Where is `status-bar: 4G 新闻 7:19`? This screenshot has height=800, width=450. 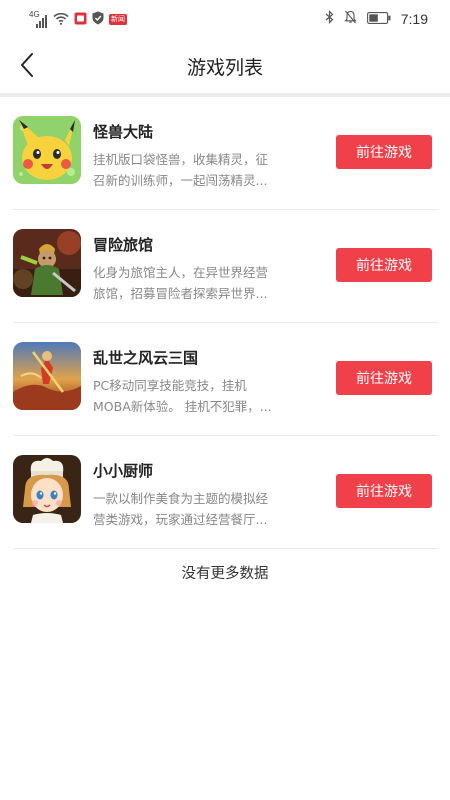
status-bar: 4G 新闻 7:19 is located at coordinates (225, 18).